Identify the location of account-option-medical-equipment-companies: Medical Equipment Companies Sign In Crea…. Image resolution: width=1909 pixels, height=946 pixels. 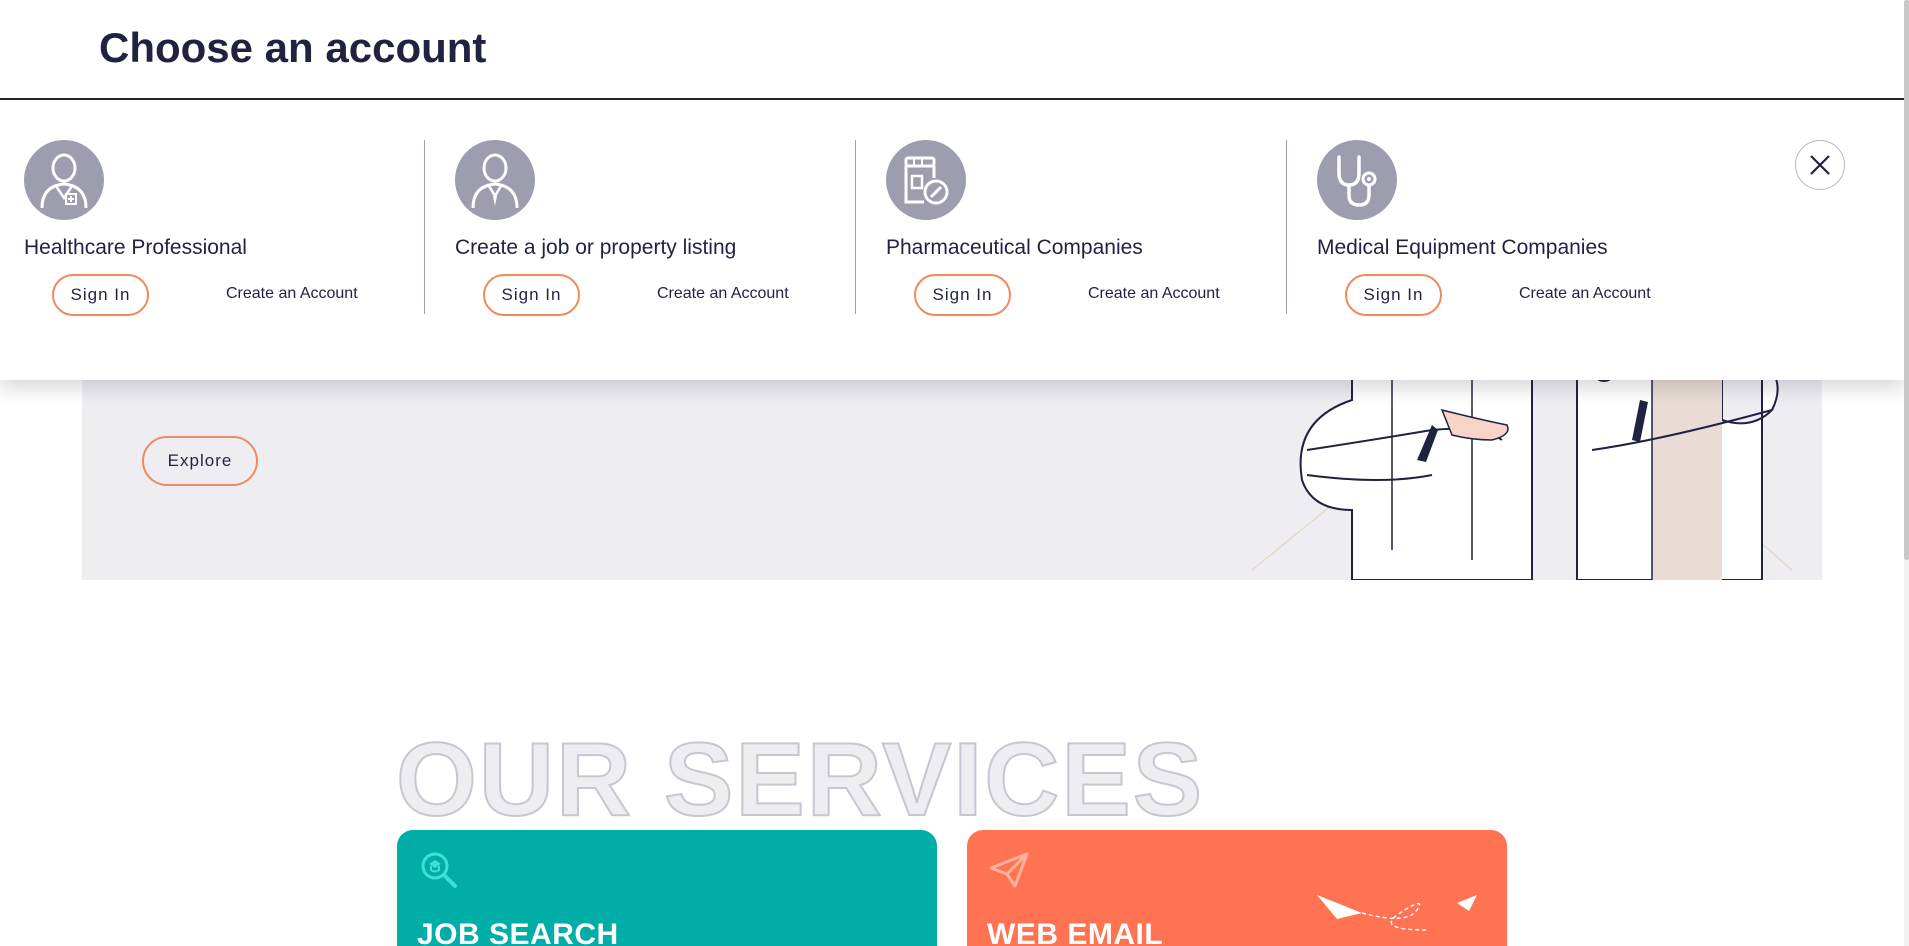
(1501, 228).